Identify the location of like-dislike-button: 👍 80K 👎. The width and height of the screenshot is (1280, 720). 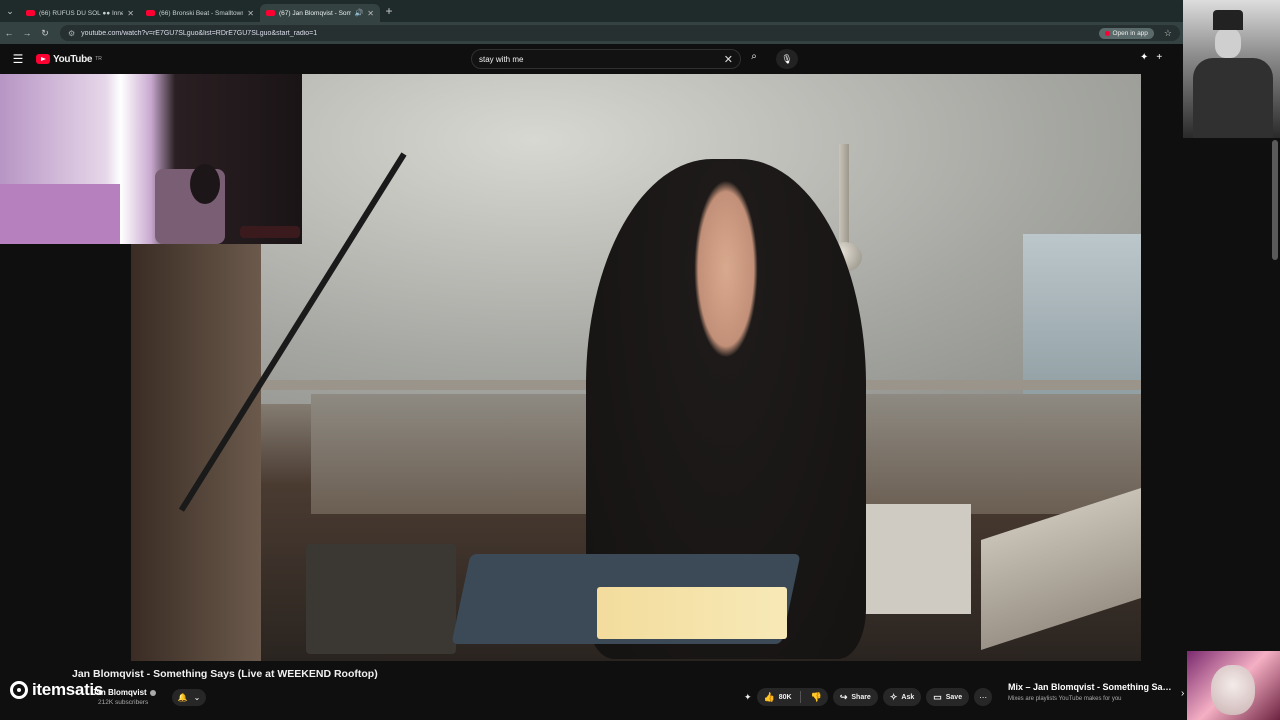
(792, 697).